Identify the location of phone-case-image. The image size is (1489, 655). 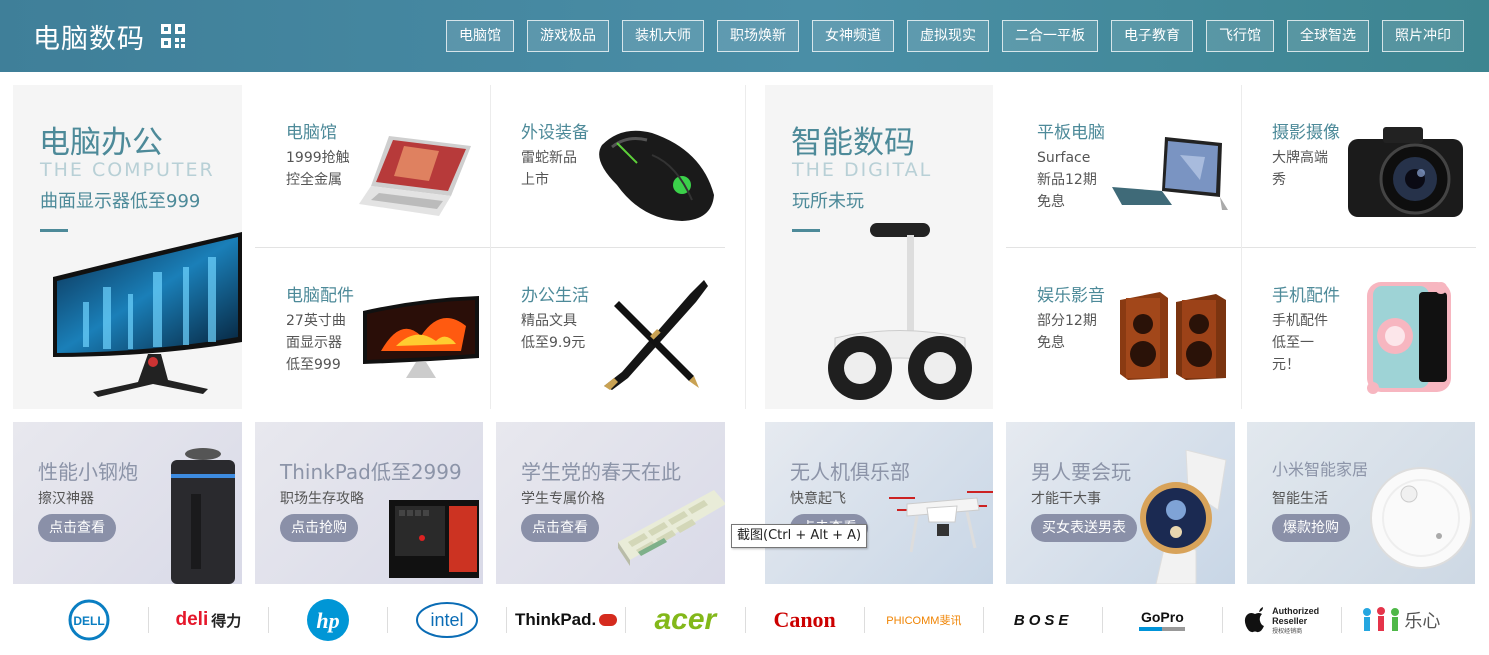
(1409, 338).